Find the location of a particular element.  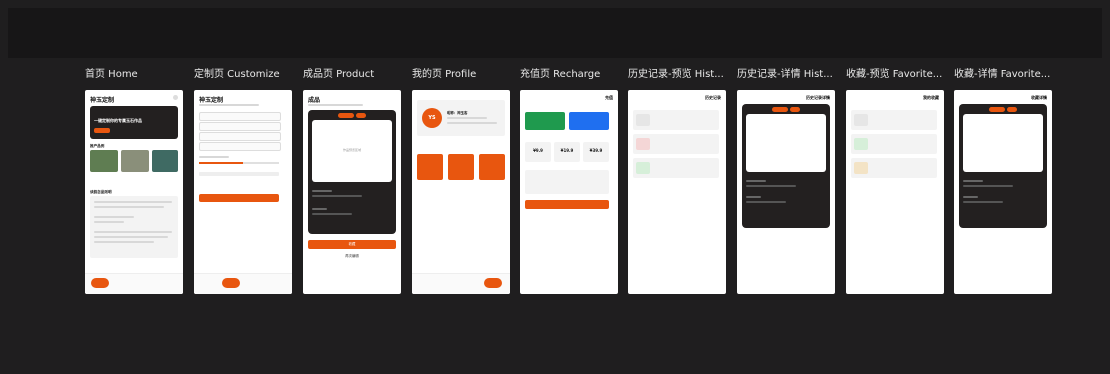

phone-profile: YS 昵称：神玉客 is located at coordinates (461, 192).